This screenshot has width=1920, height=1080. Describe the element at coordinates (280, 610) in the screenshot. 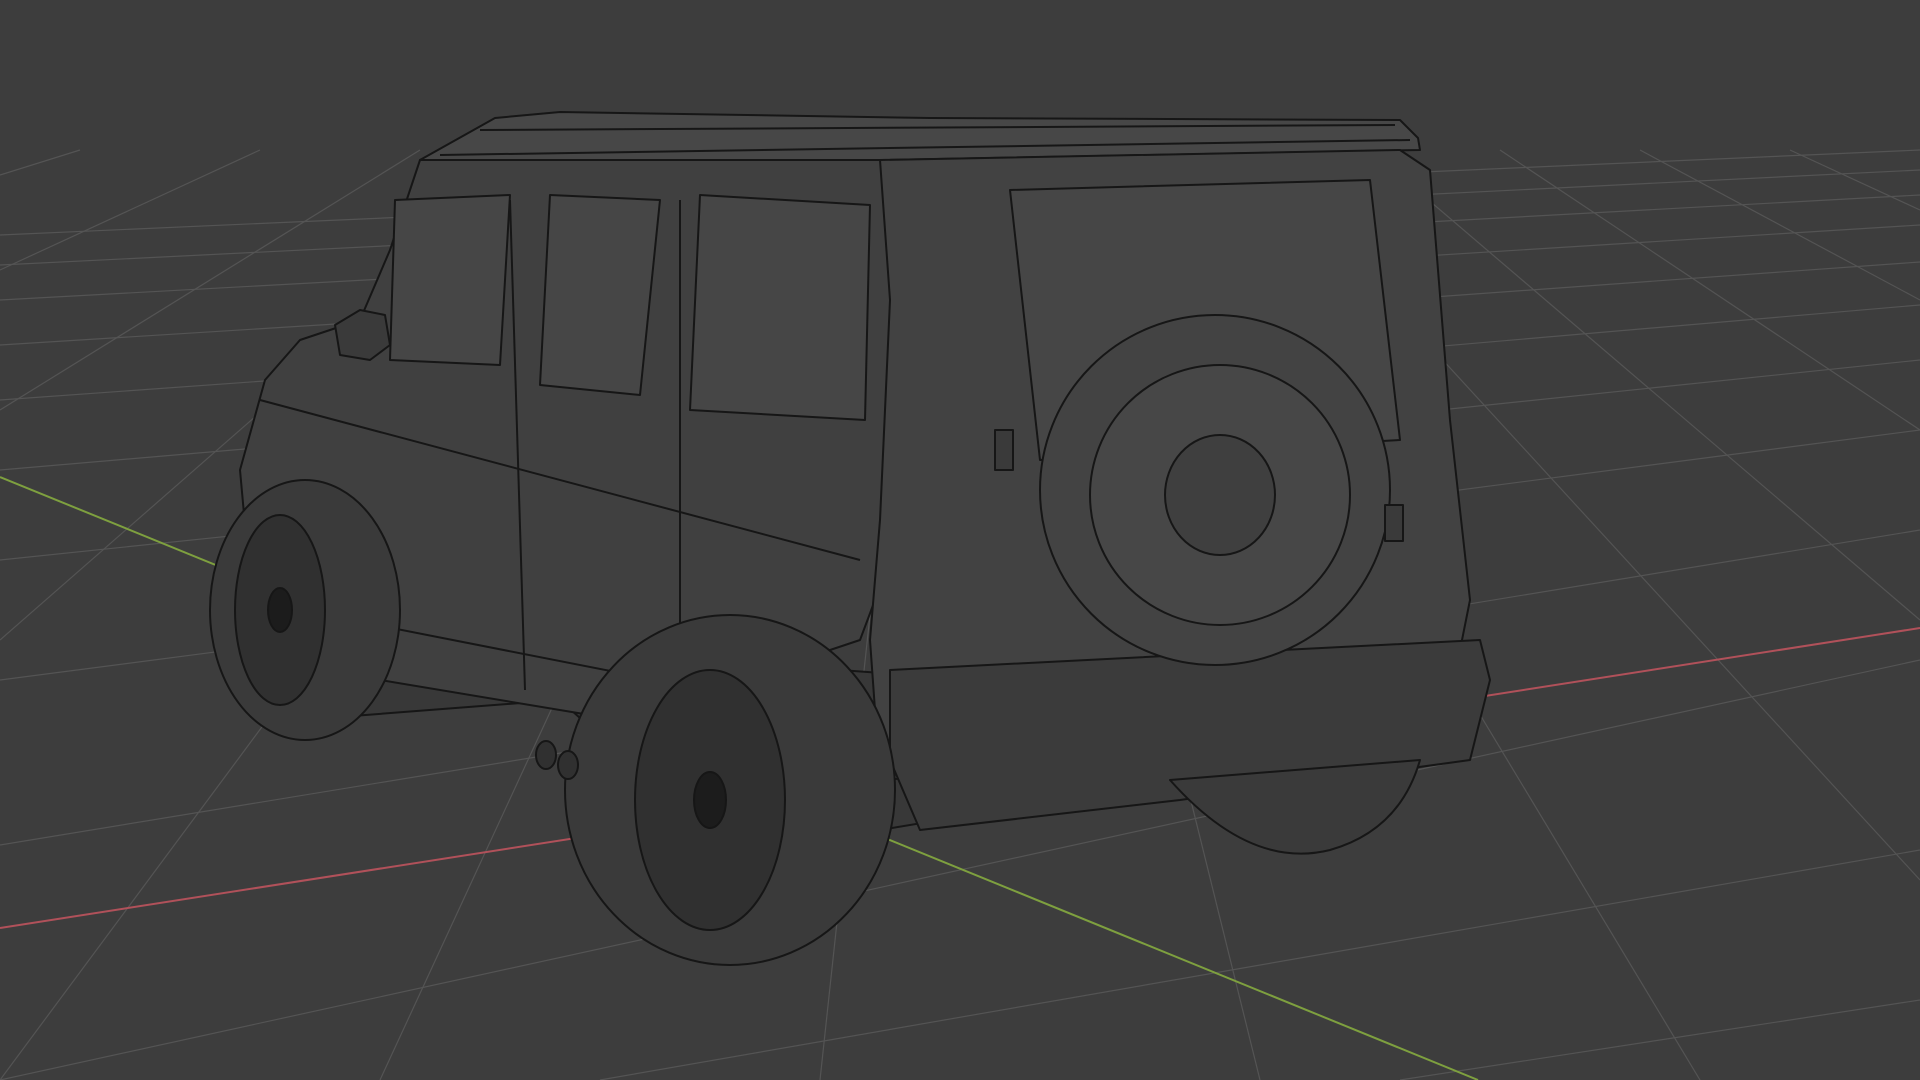

I see `suv-front-wheel-hub` at that location.